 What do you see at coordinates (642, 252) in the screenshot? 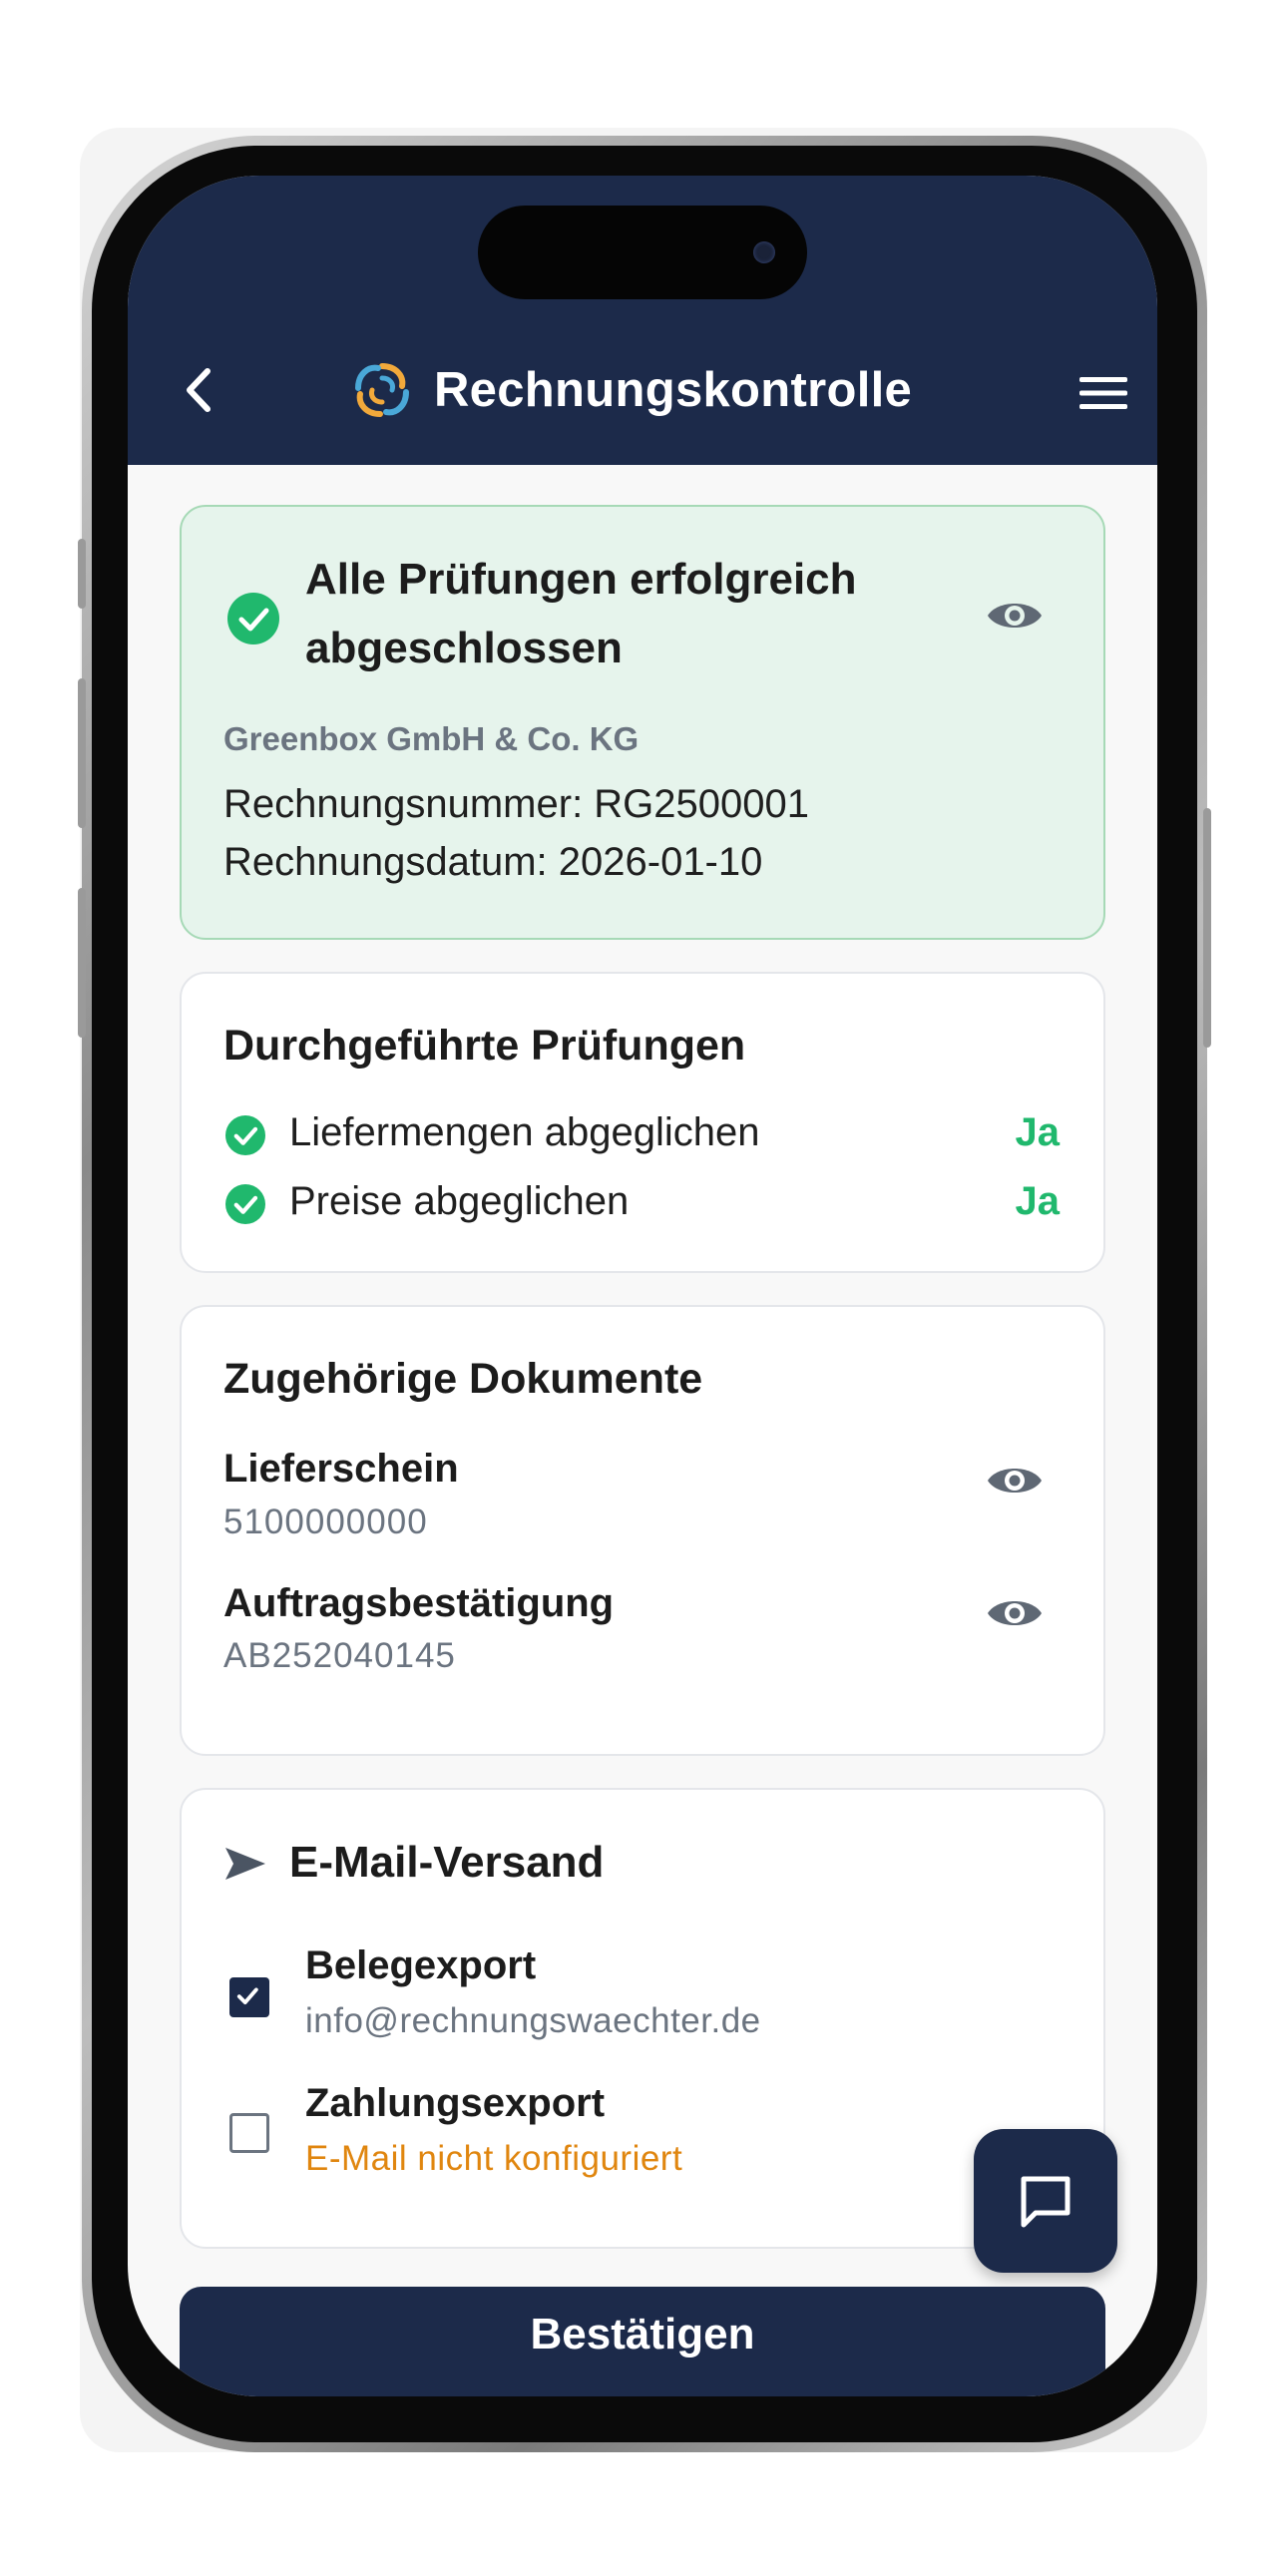
I see `dynamic-island` at bounding box center [642, 252].